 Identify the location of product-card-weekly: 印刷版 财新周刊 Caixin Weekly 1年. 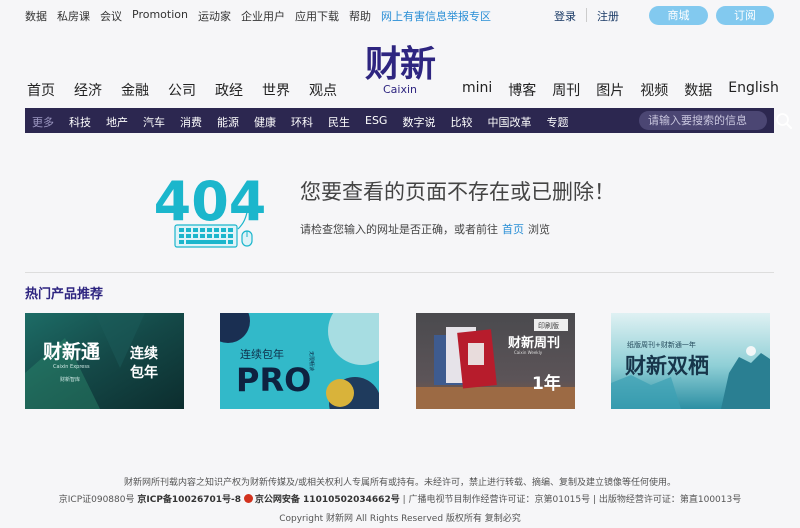
(495, 361).